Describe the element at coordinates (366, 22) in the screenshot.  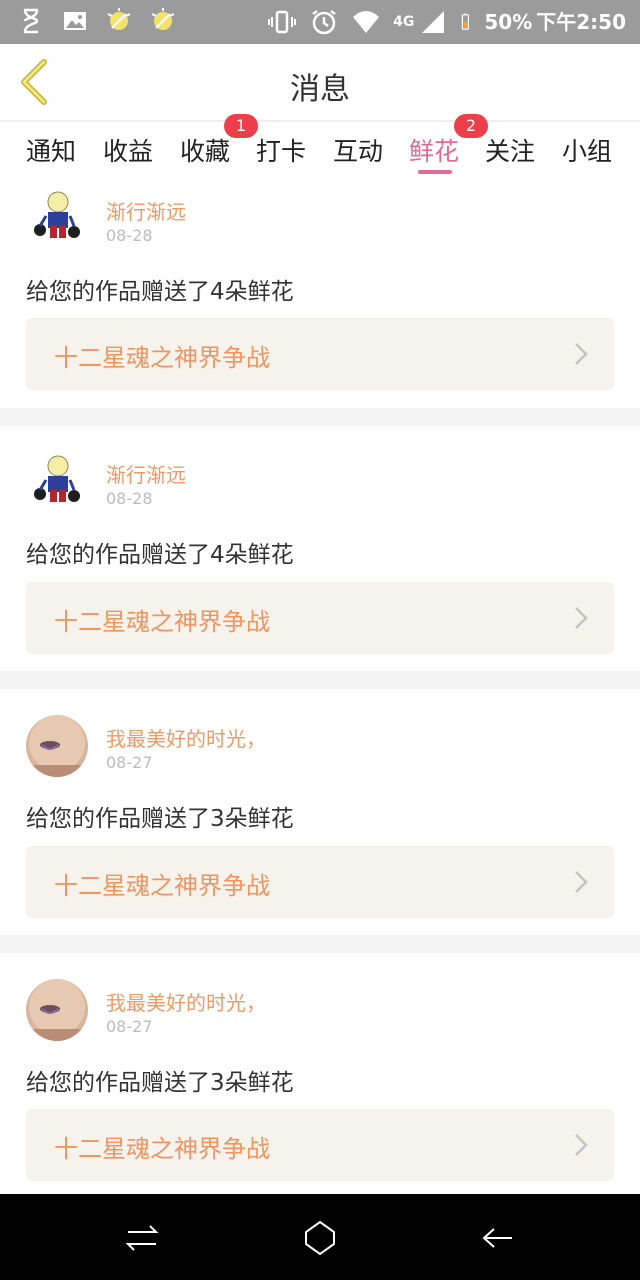
I see `wifi-icon` at that location.